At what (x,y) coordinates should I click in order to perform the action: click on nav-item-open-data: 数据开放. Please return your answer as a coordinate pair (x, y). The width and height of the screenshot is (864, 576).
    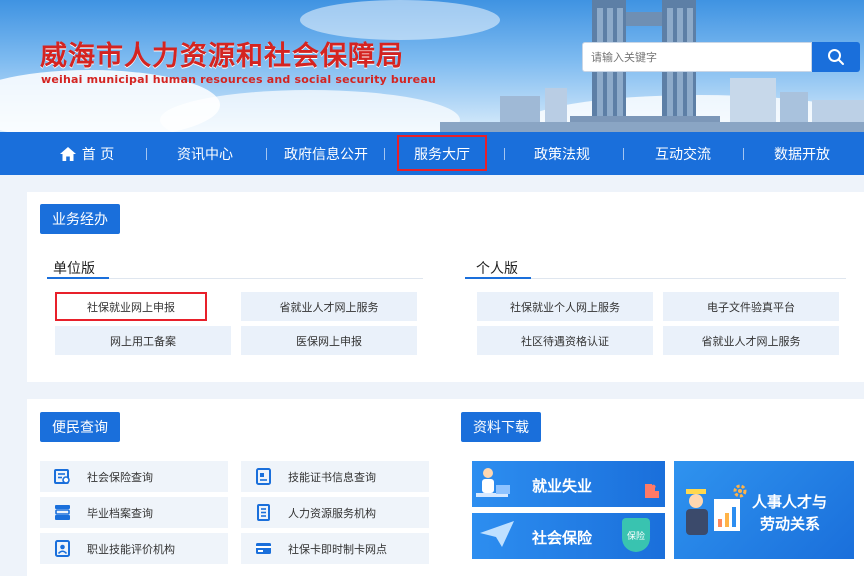
    Looking at the image, I should click on (802, 153).